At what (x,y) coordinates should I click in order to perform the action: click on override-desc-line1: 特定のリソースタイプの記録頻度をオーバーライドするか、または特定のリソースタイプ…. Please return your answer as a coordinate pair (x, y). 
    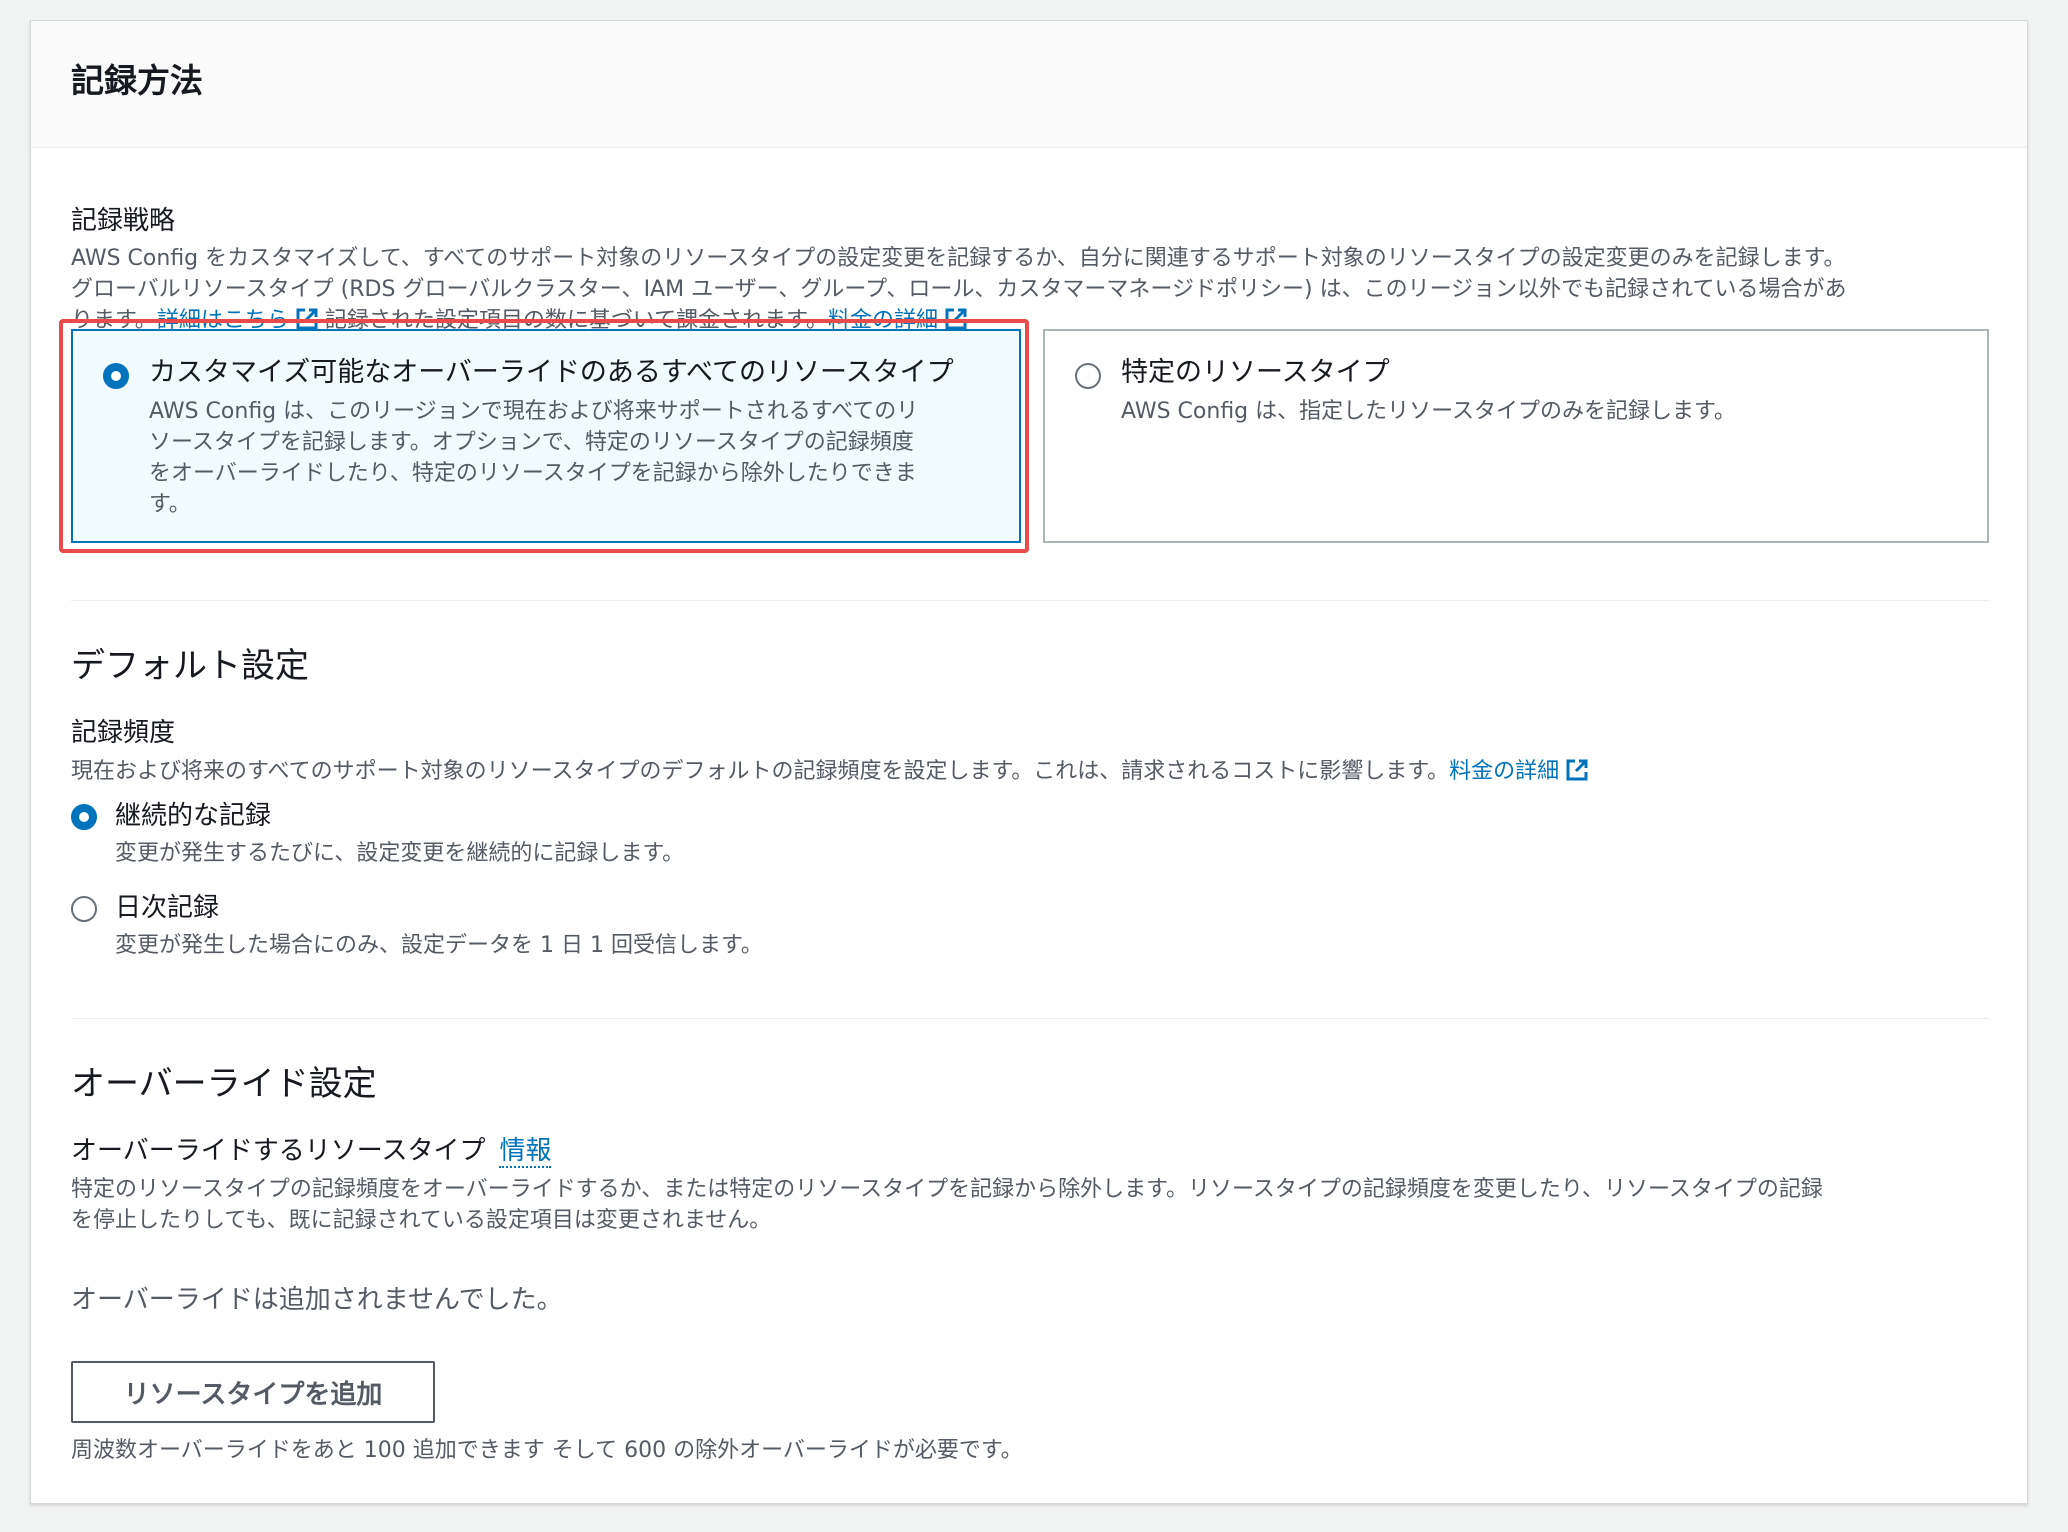
    Looking at the image, I should click on (947, 1189).